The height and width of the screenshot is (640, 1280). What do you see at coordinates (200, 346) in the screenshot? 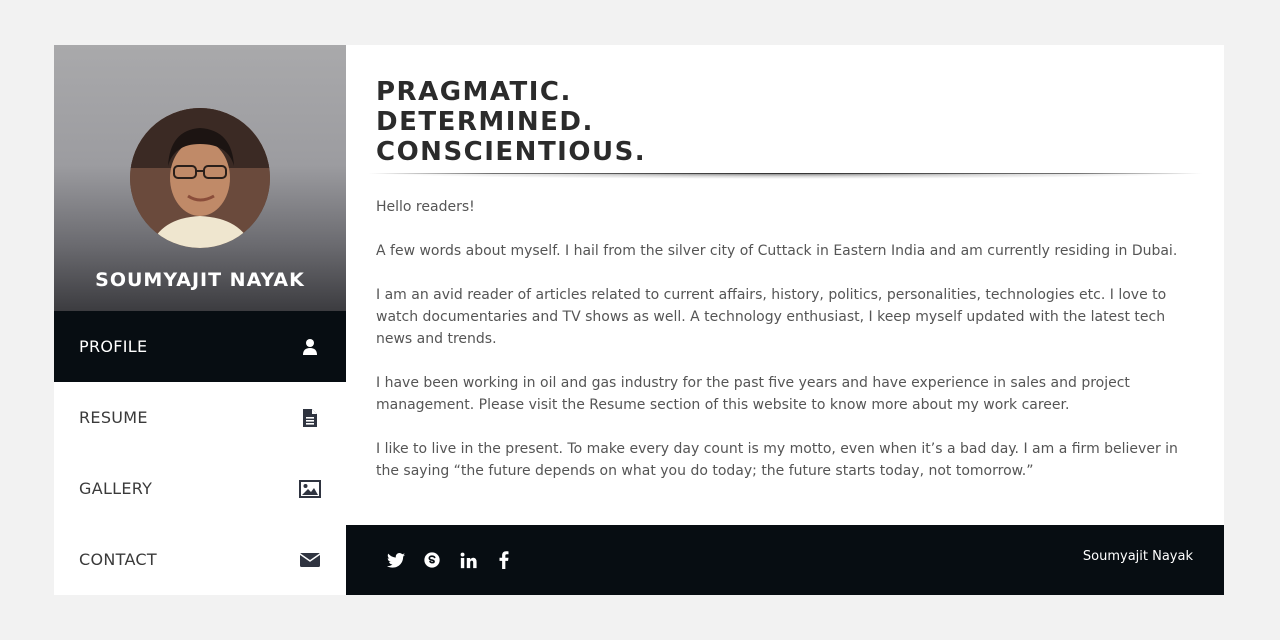
I see `nav-item-profile: PROFILE` at bounding box center [200, 346].